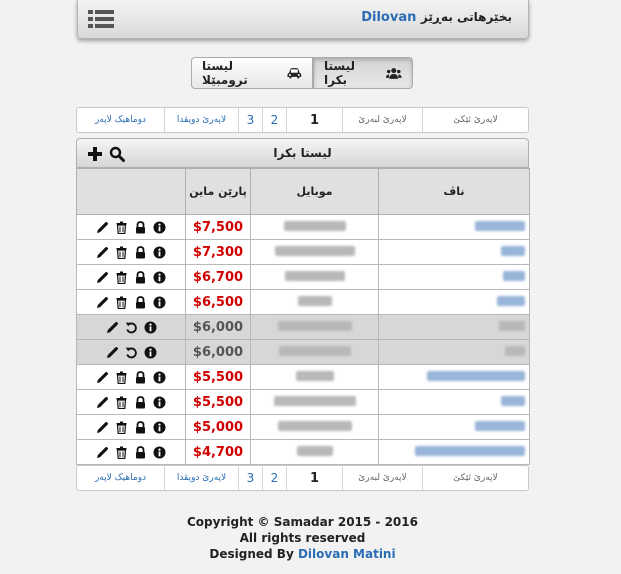 The width and height of the screenshot is (621, 574). I want to click on table-row: $5,500, so click(303, 377).